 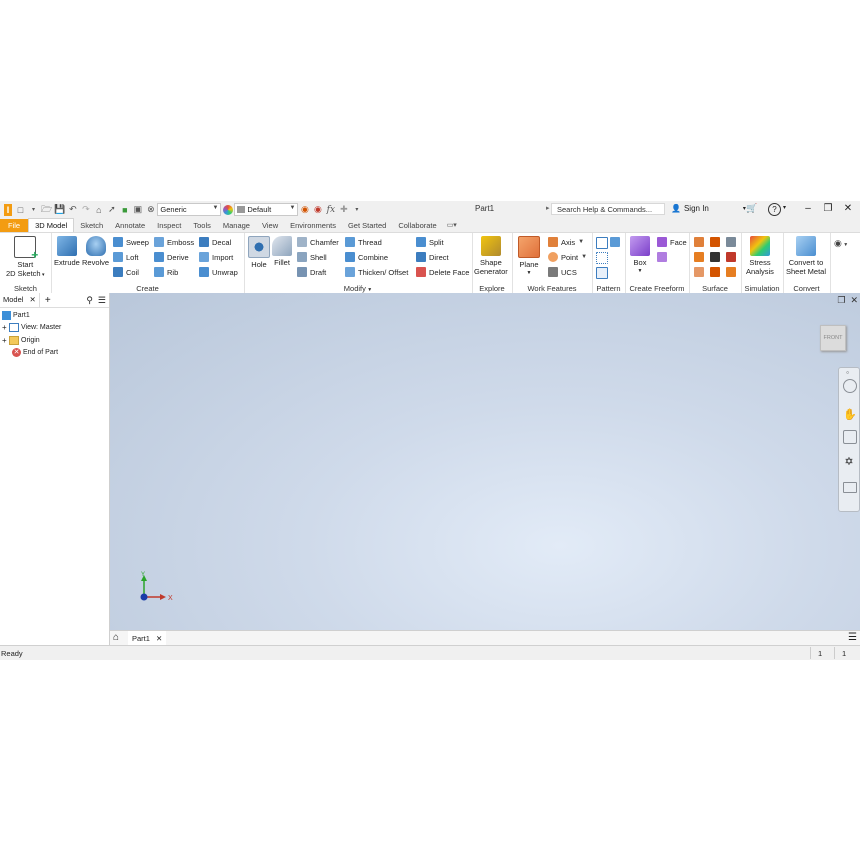 I want to click on trim-icon, so click(x=699, y=257).